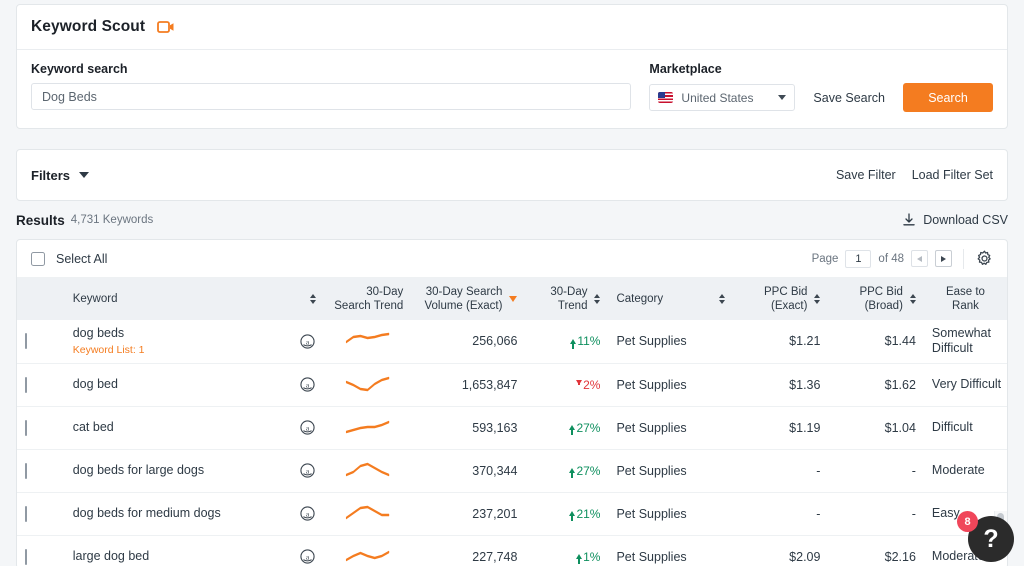 The width and height of the screenshot is (1024, 566). Describe the element at coordinates (952, 175) in the screenshot. I see `load-filter-set-button: Load Filter Set` at that location.